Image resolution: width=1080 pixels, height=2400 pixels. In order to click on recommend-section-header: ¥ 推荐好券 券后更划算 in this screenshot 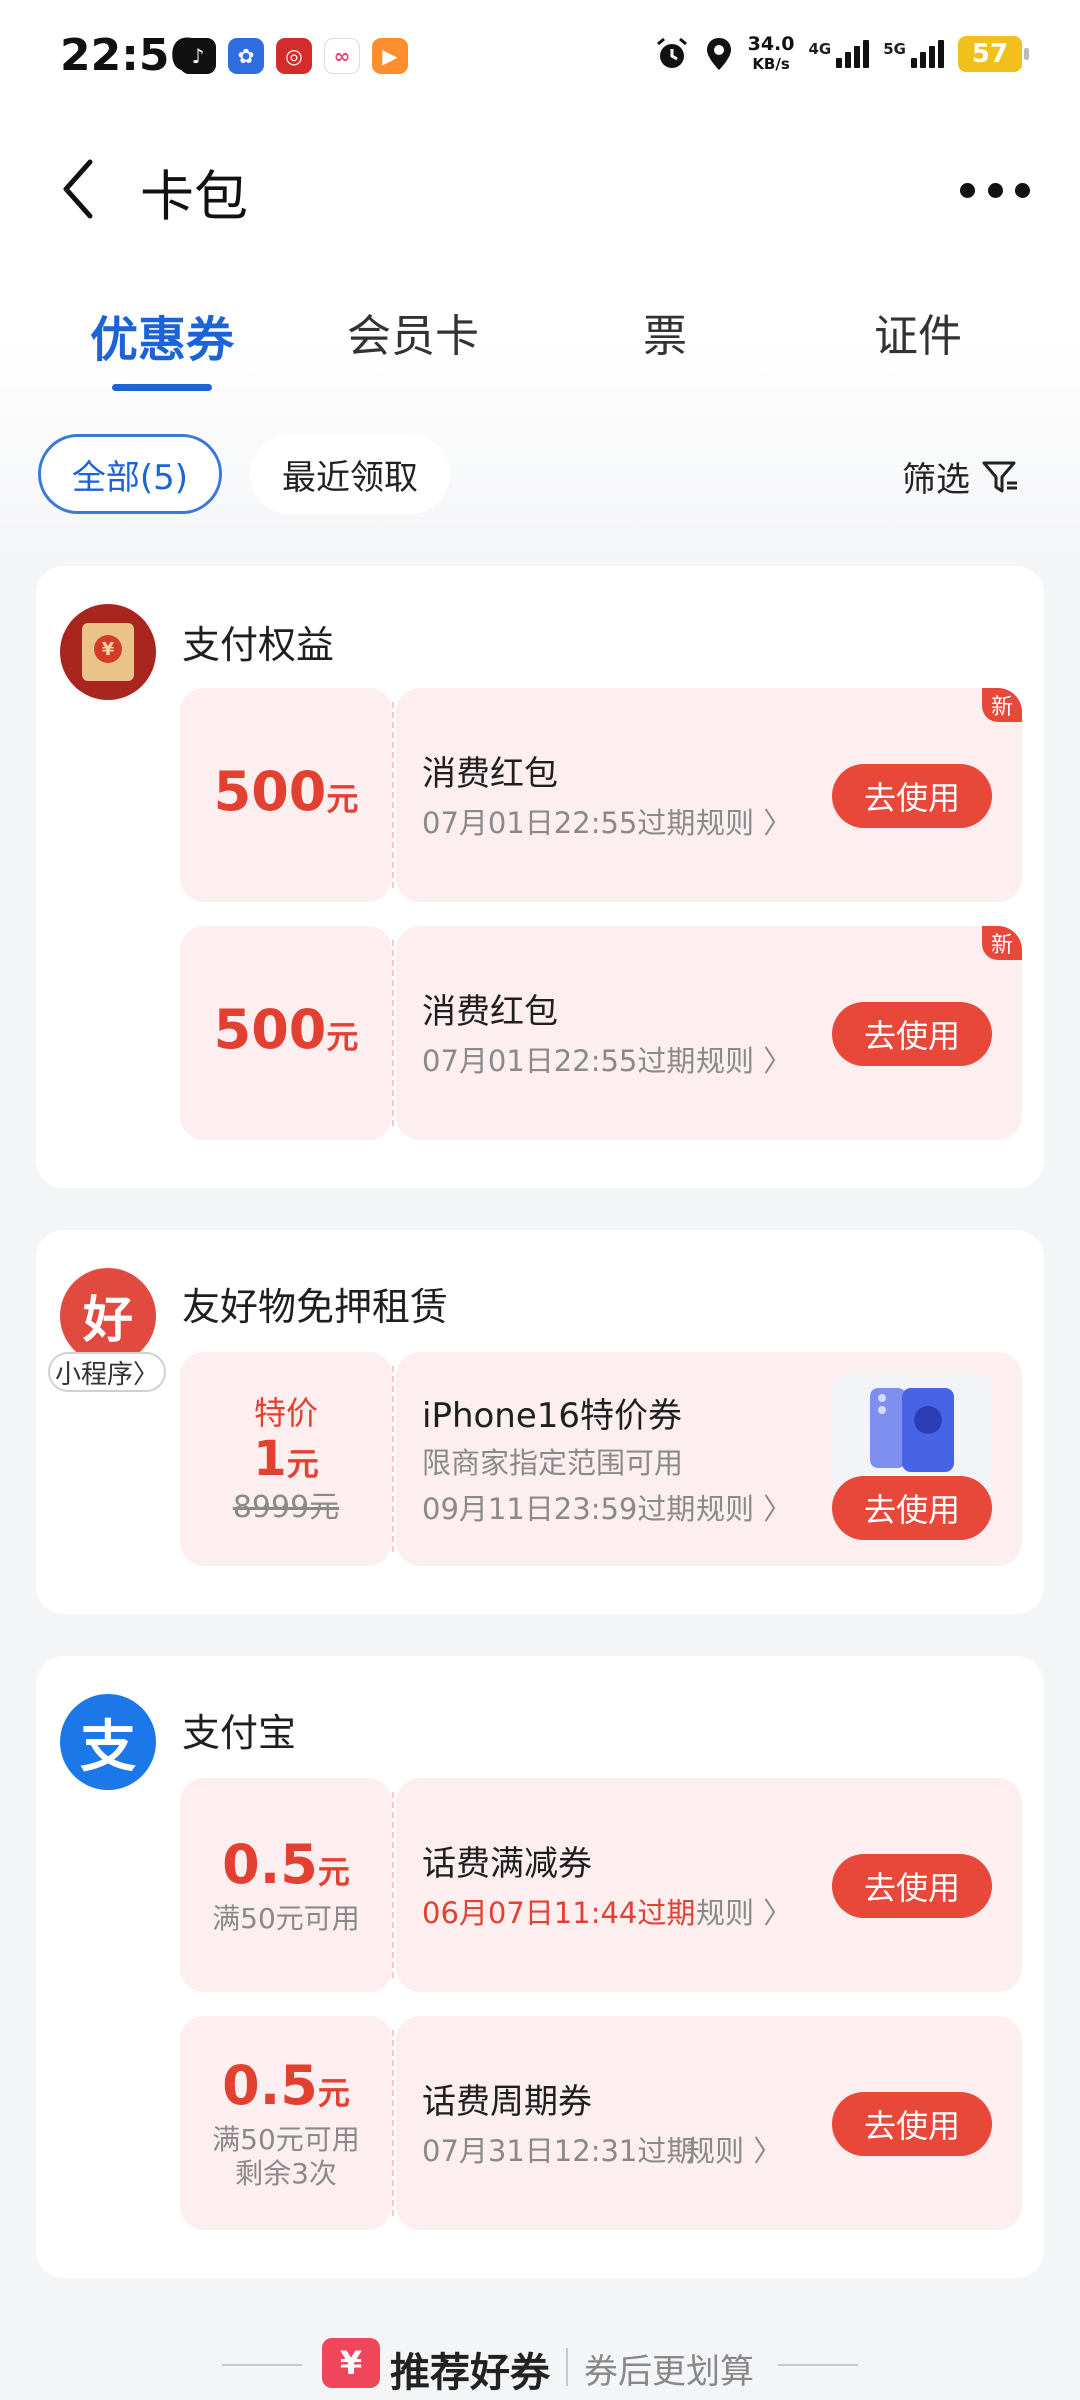, I will do `click(540, 2363)`.